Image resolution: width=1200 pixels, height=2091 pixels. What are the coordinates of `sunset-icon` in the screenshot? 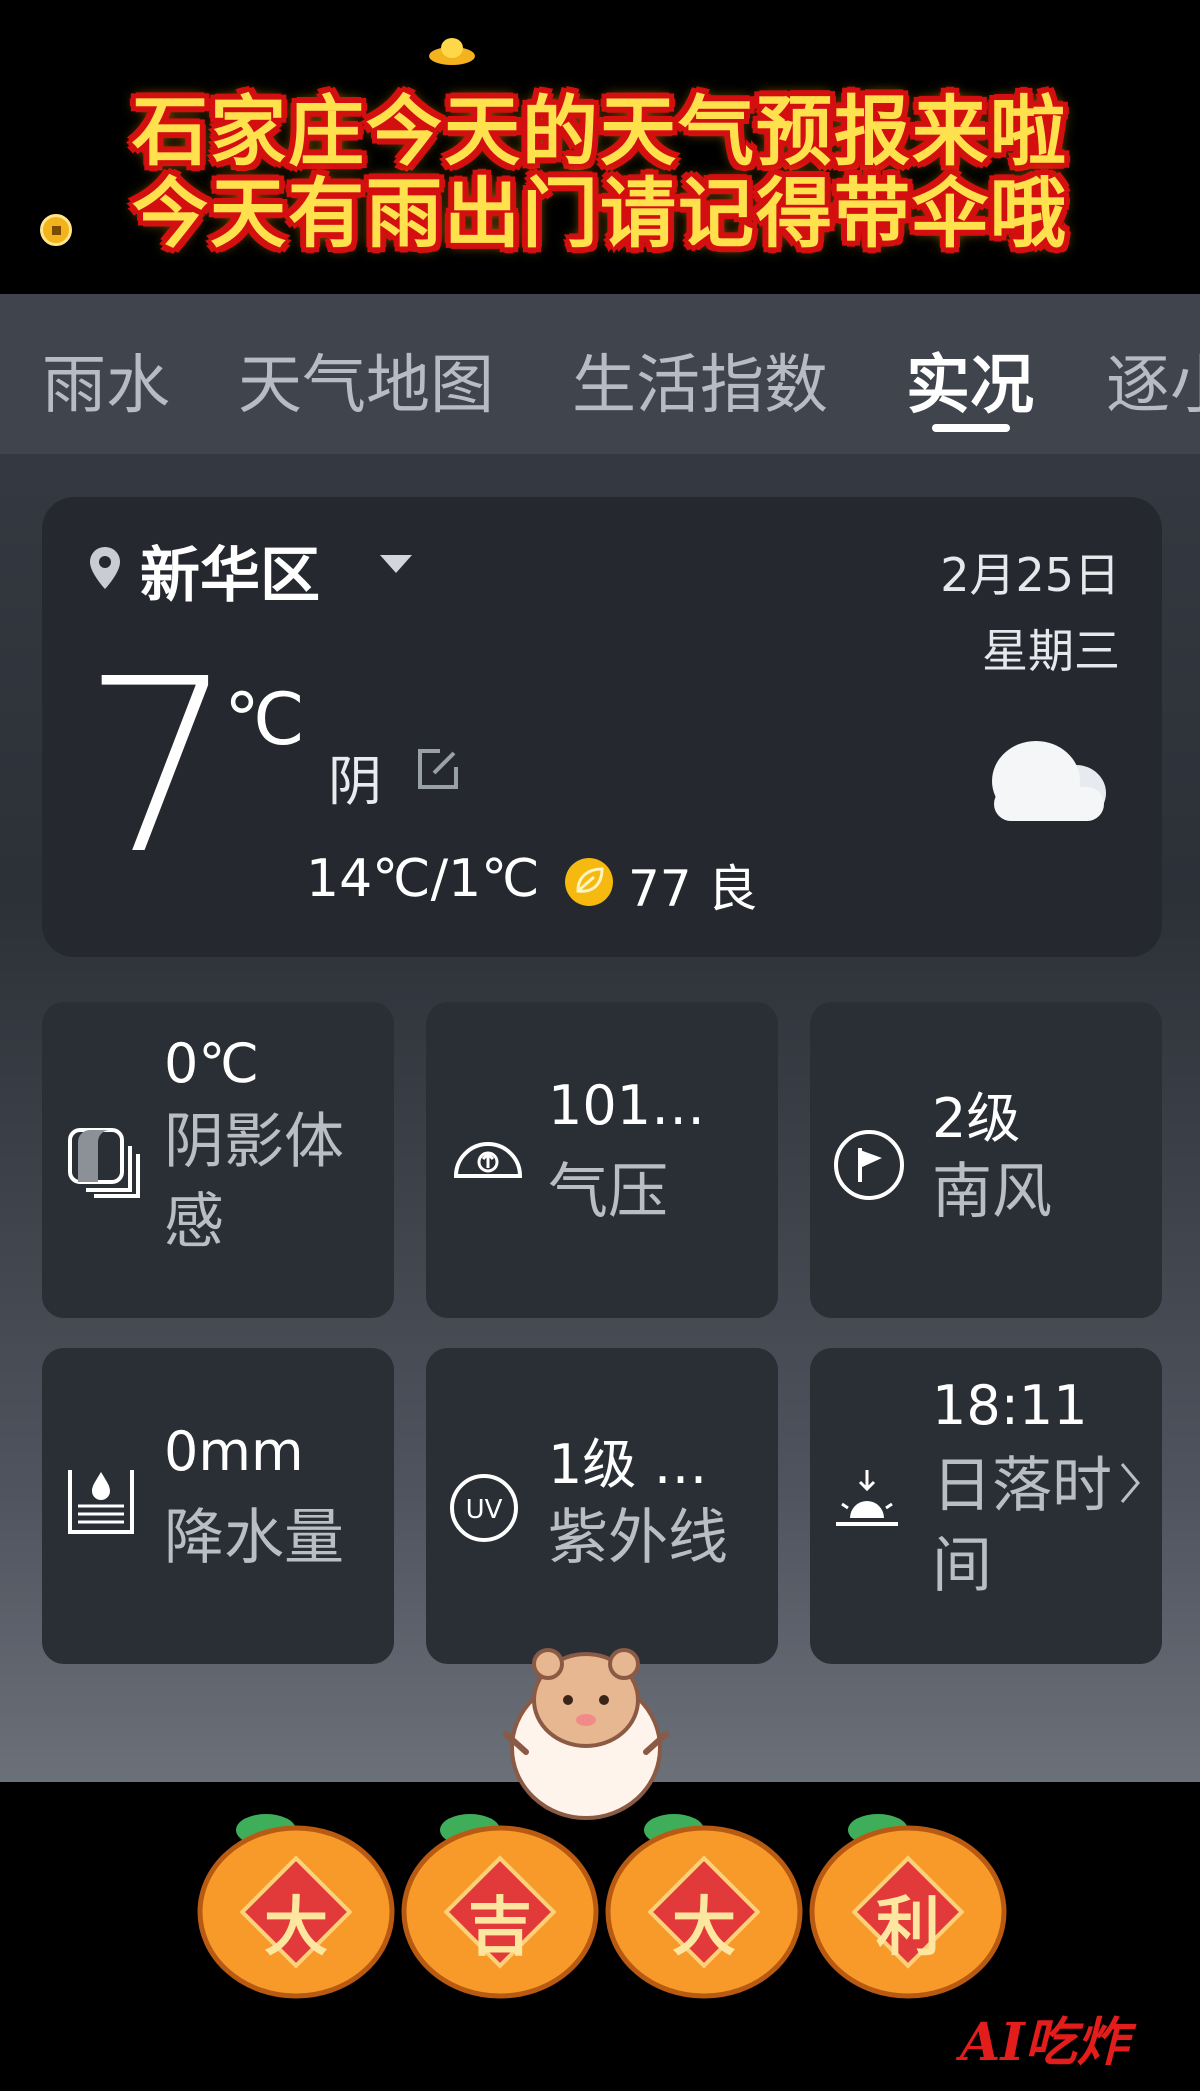 It's located at (867, 1498).